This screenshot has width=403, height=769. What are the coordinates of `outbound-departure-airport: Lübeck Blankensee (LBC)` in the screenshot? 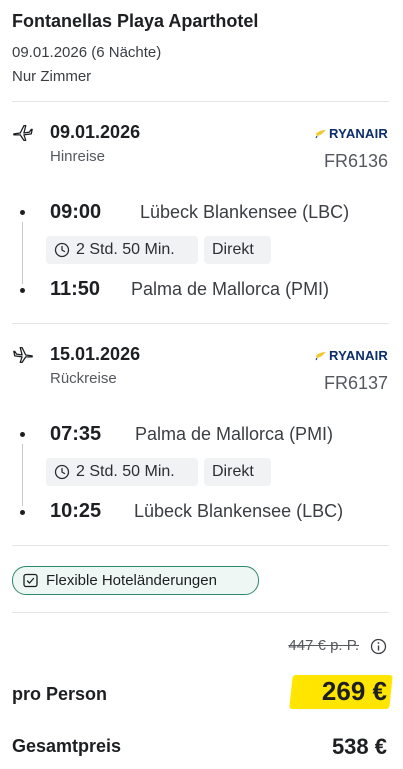 It's located at (245, 212).